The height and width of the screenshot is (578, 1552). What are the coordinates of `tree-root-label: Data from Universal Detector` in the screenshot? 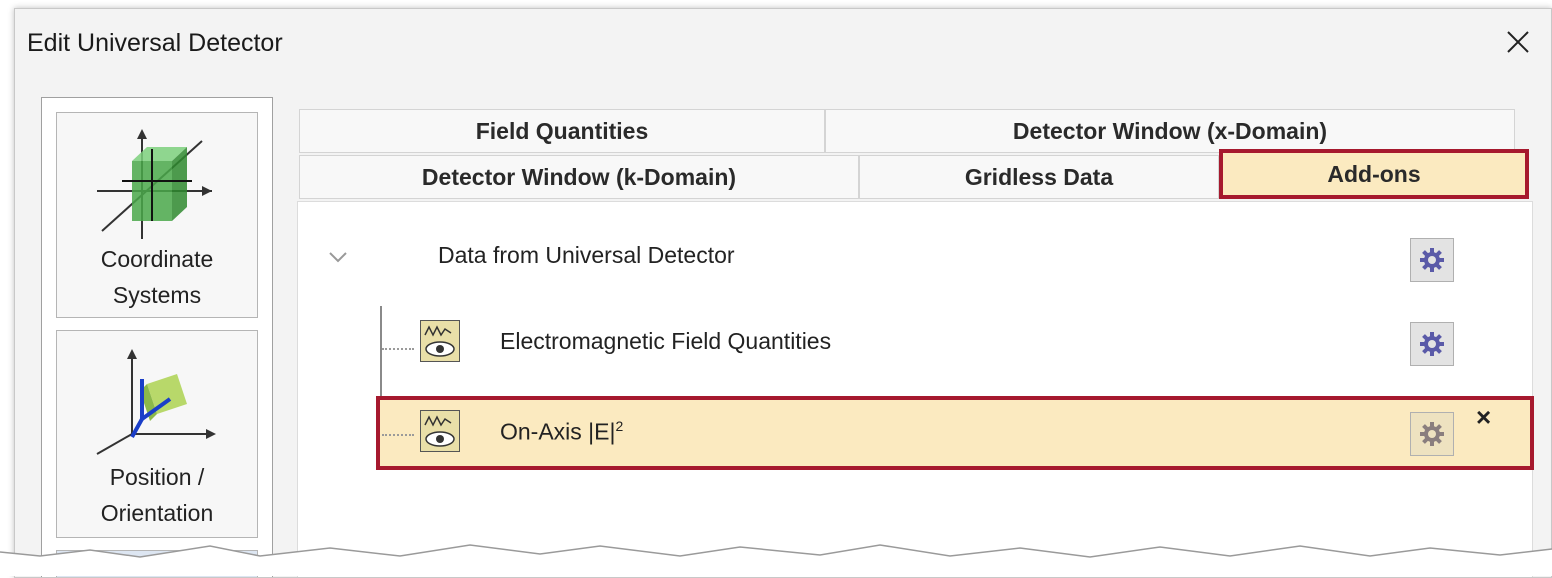 It's located at (586, 255).